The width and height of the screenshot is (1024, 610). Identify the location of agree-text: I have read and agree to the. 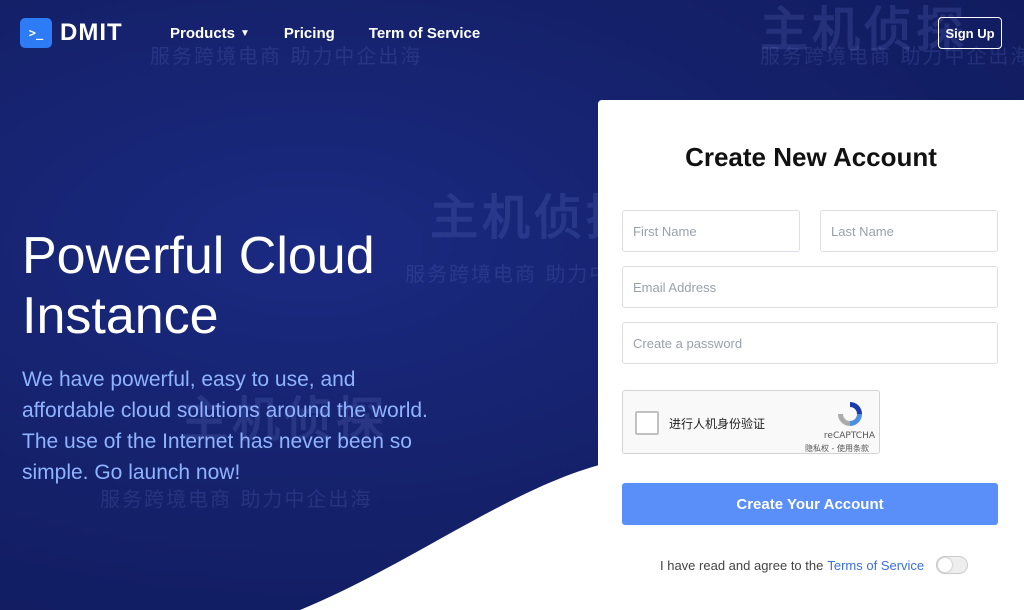
(742, 565).